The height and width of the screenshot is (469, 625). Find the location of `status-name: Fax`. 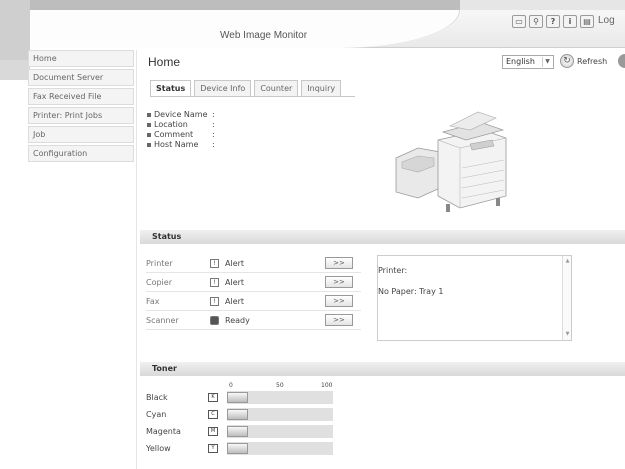

status-name: Fax is located at coordinates (153, 301).